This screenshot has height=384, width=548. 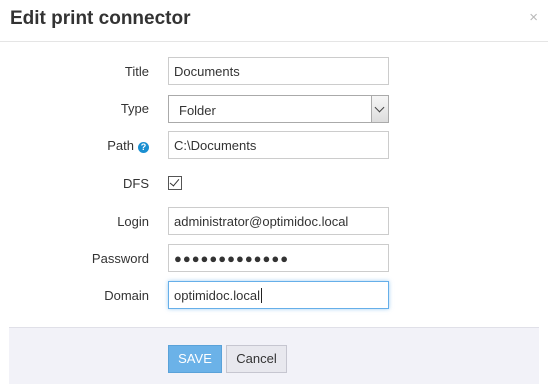 What do you see at coordinates (136, 183) in the screenshot?
I see `dfs-label: DFS` at bounding box center [136, 183].